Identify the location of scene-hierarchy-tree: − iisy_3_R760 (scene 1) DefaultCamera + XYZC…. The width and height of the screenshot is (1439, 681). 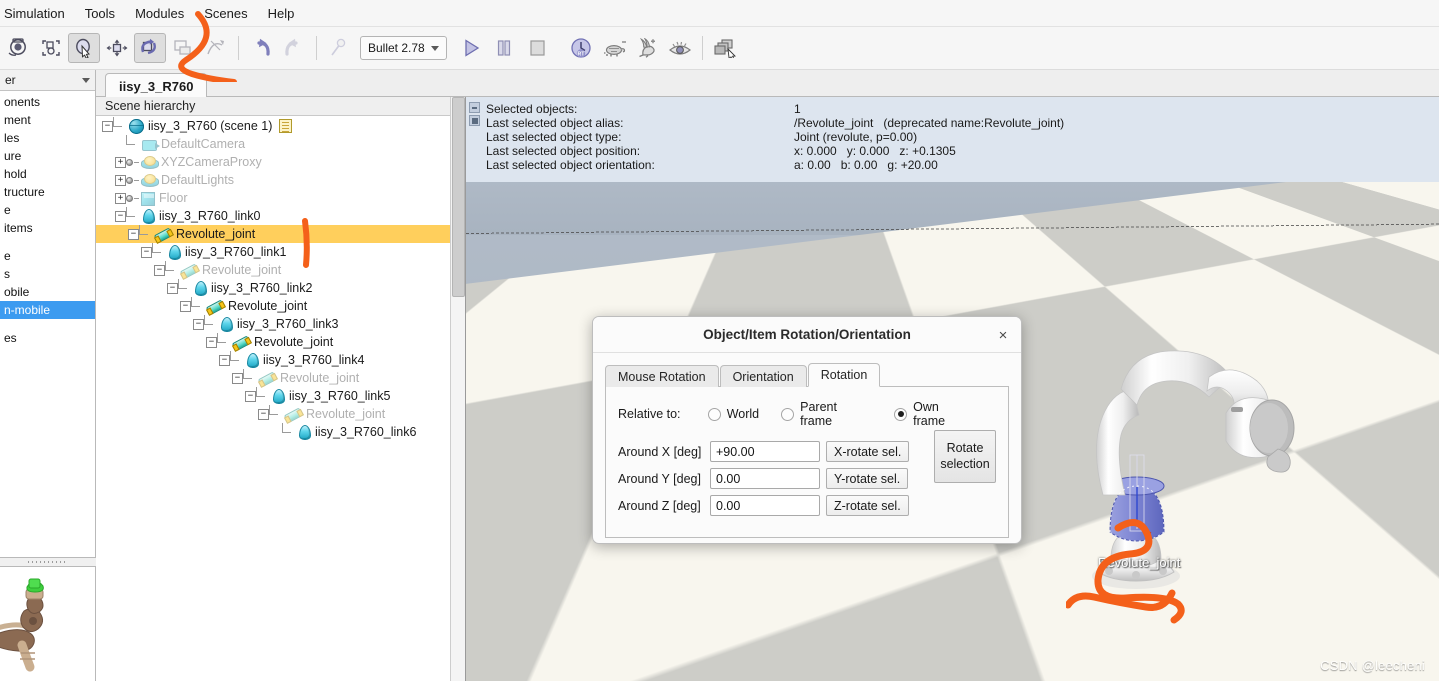
(280, 278).